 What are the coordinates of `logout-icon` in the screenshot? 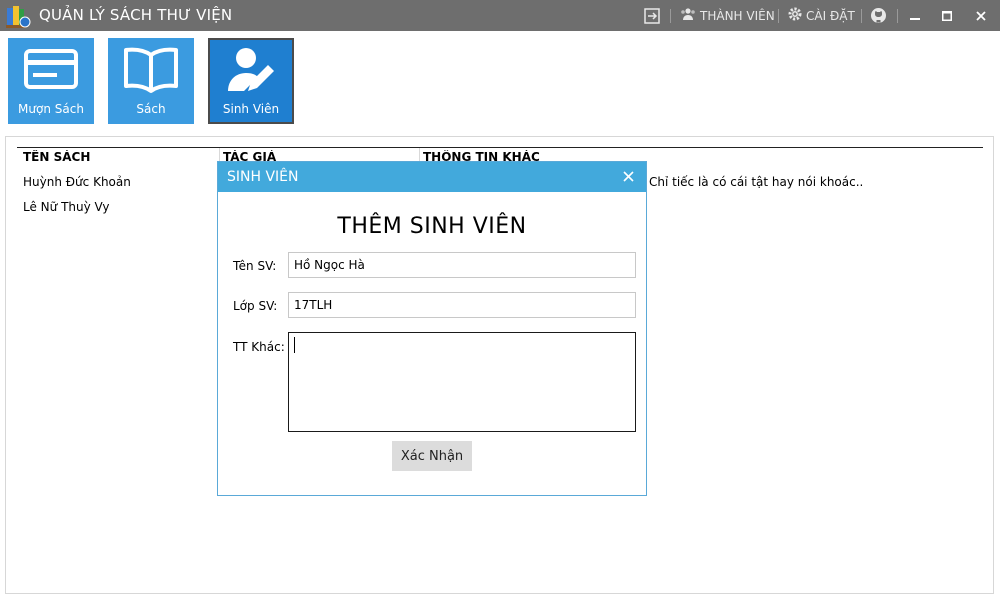 It's located at (653, 15).